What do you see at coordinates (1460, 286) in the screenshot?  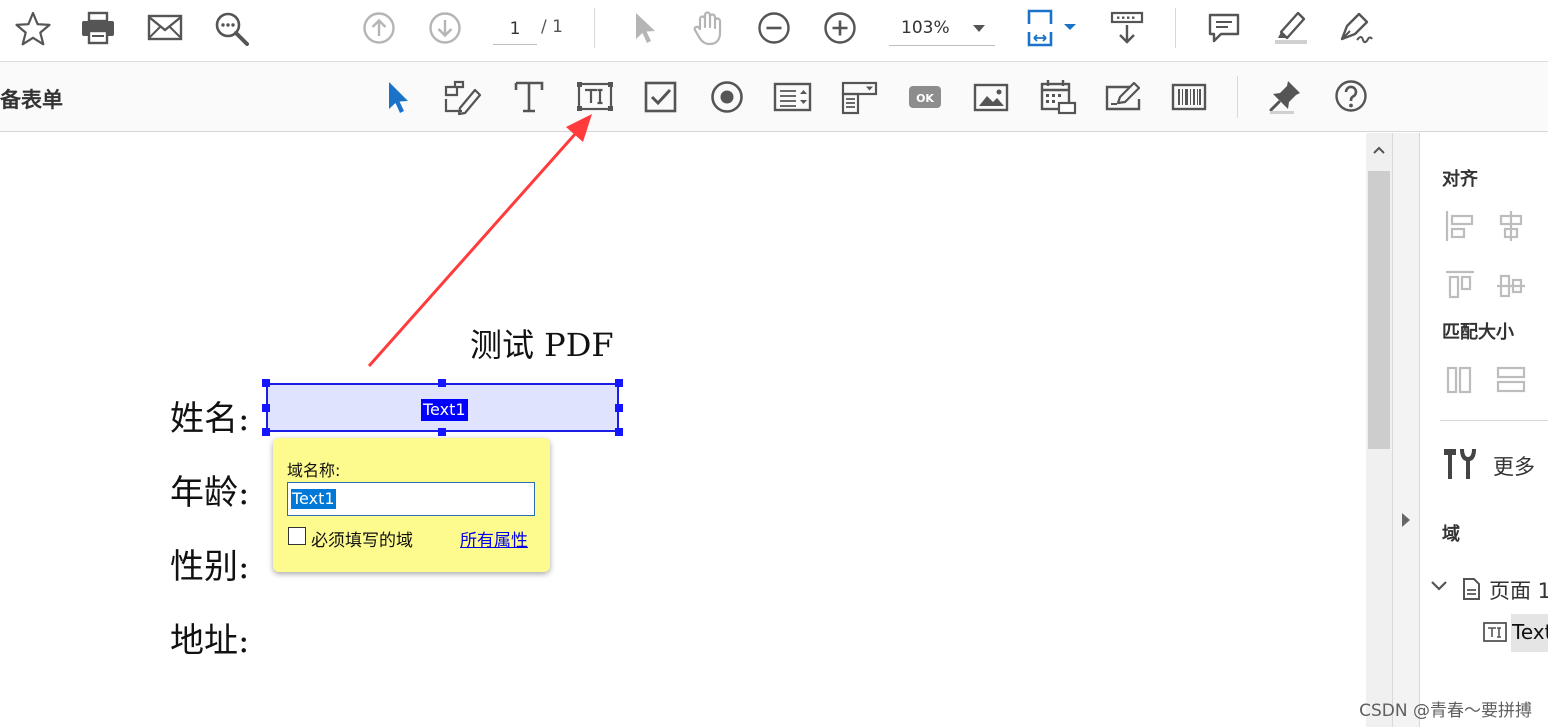 I see `align-top-icon` at bounding box center [1460, 286].